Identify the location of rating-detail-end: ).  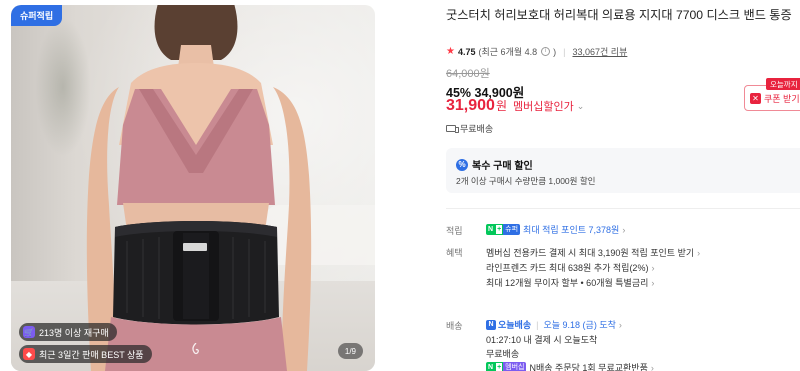
(555, 51).